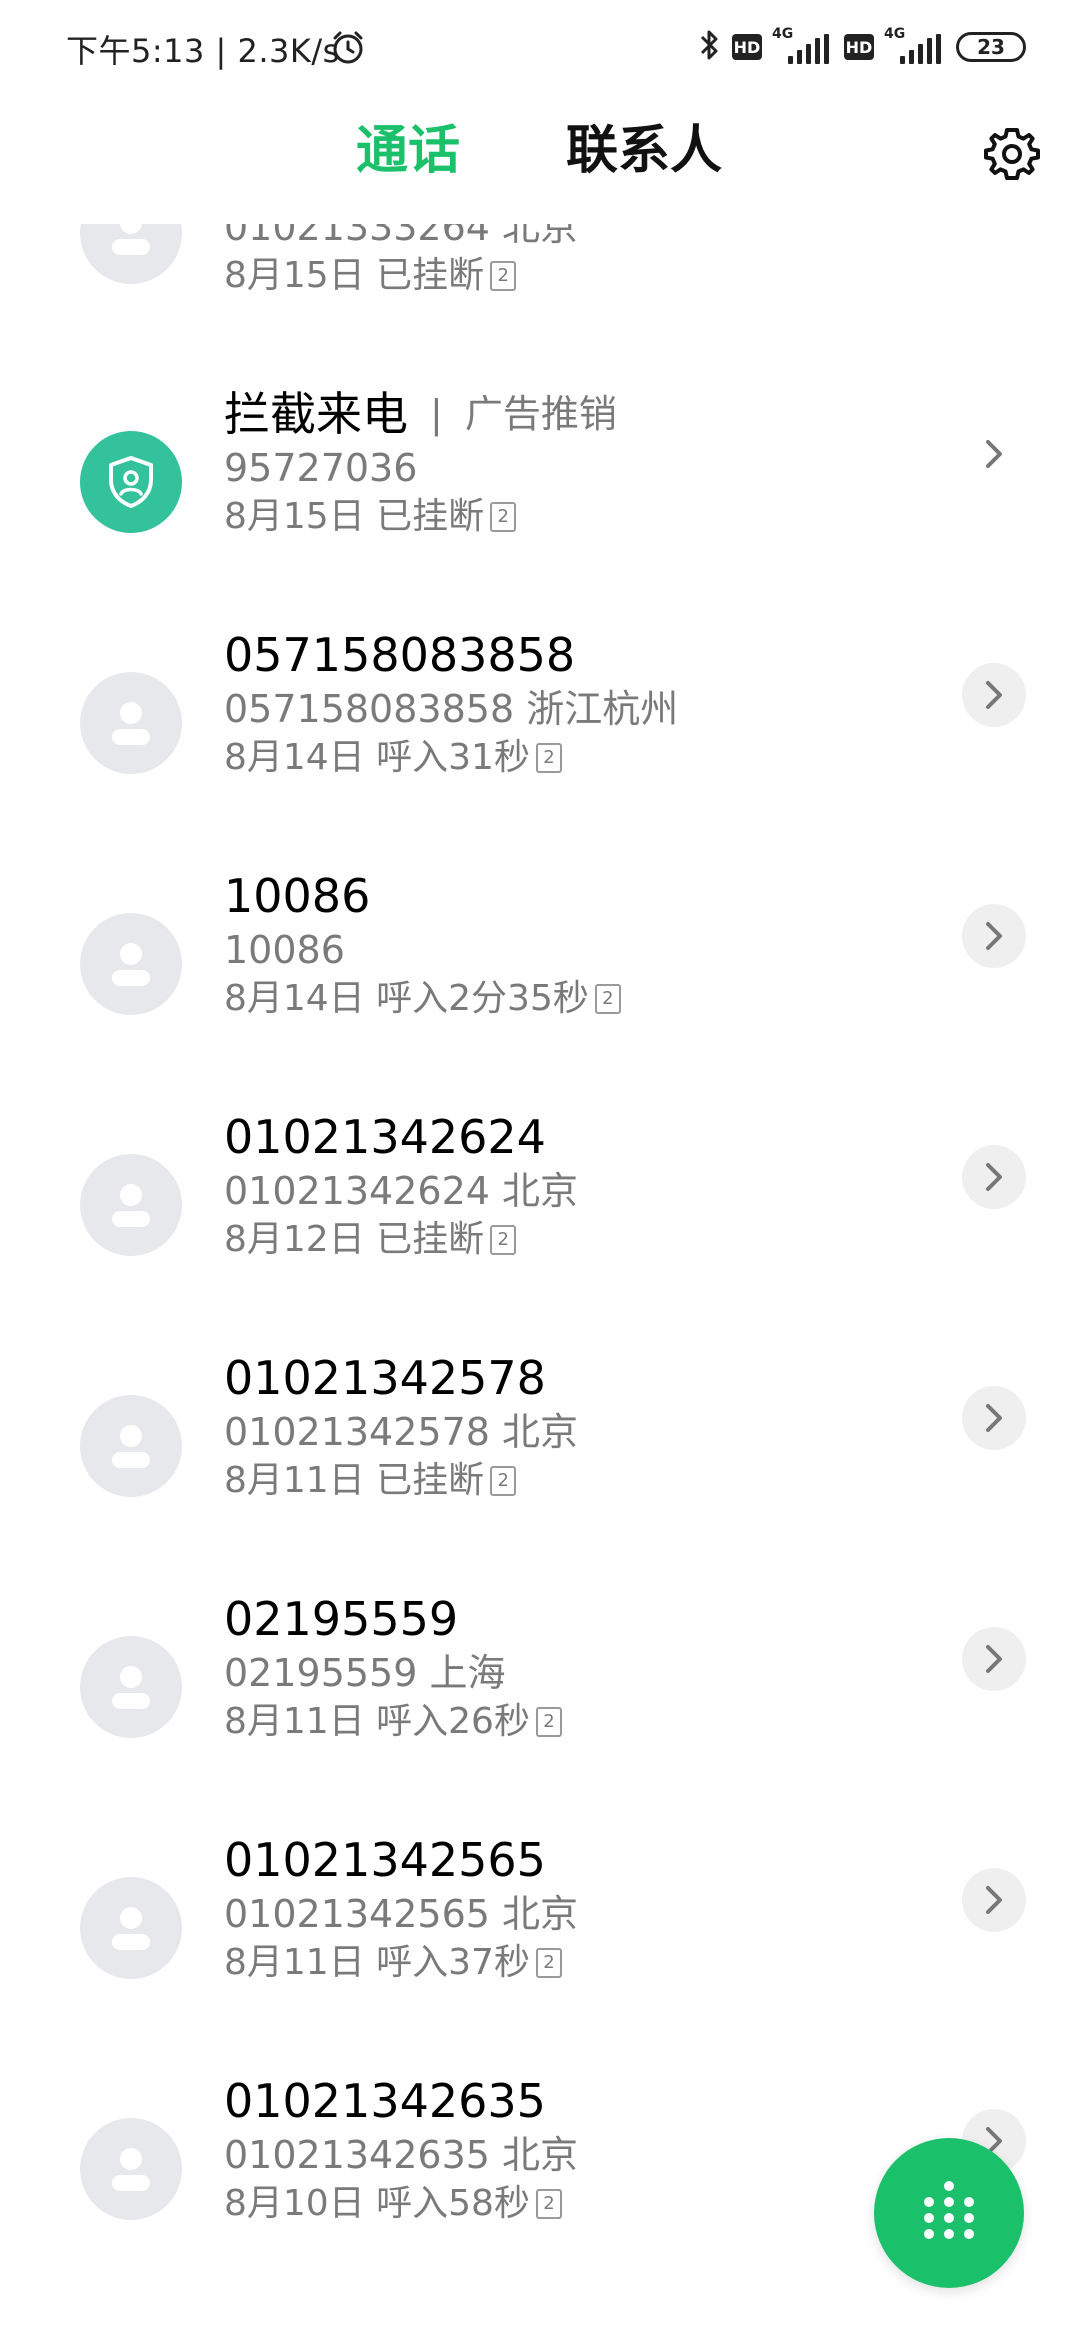 Image resolution: width=1080 pixels, height=2340 pixels. I want to click on call-date-status: 8月11日 呼入26秒, so click(377, 1721).